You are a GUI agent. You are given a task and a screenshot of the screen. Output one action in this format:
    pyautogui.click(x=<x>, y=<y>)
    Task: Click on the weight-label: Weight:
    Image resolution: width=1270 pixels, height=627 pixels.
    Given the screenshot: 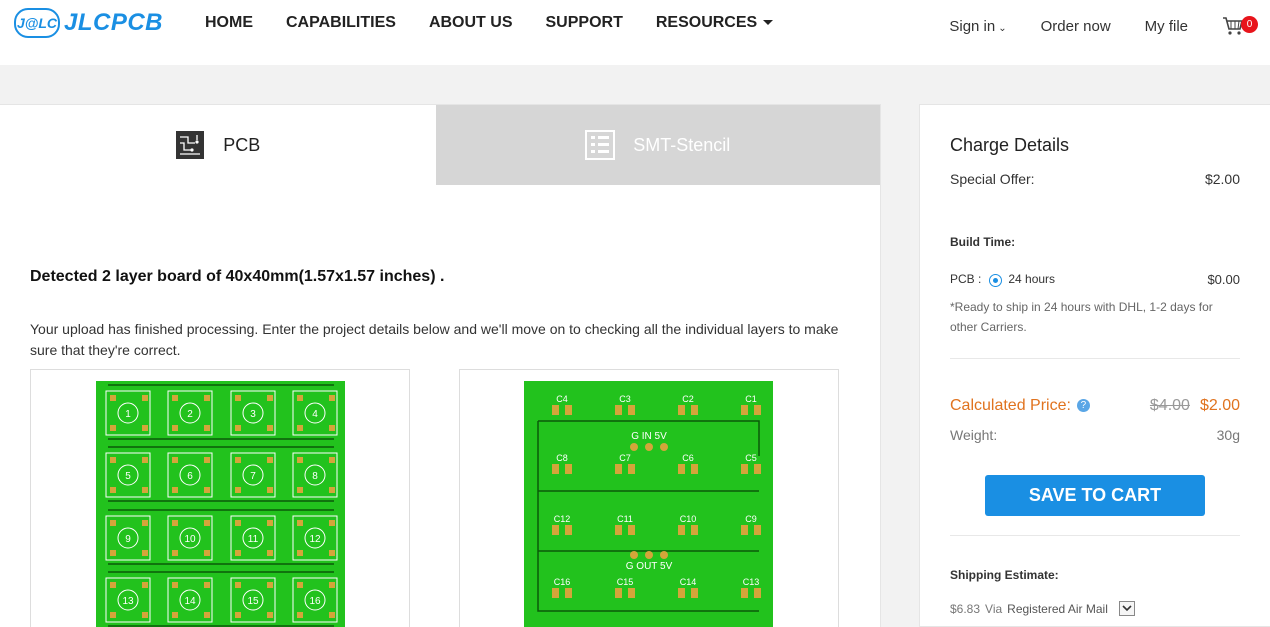 What is the action you would take?
    pyautogui.click(x=974, y=435)
    